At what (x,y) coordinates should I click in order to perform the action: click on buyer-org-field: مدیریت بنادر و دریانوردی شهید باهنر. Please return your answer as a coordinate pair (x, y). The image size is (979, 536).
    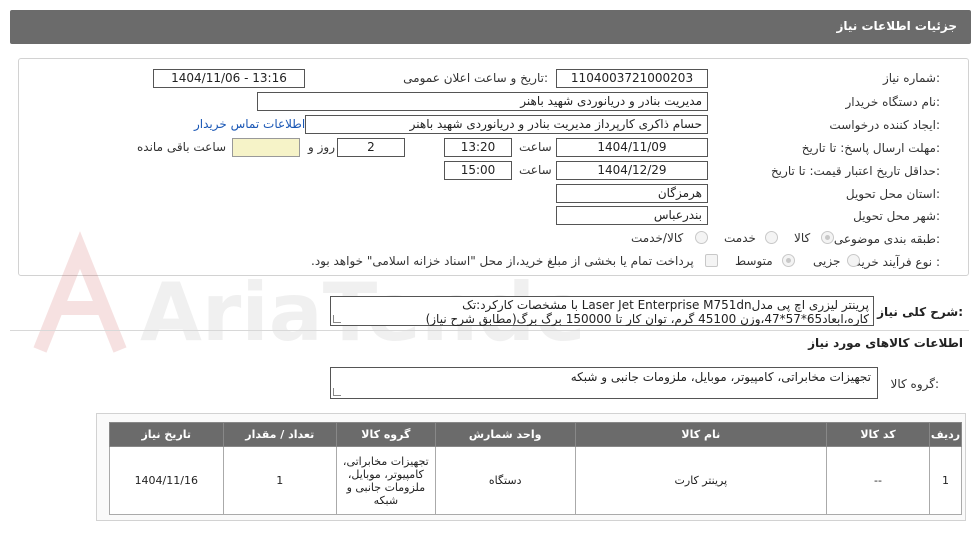
    Looking at the image, I should click on (482, 101).